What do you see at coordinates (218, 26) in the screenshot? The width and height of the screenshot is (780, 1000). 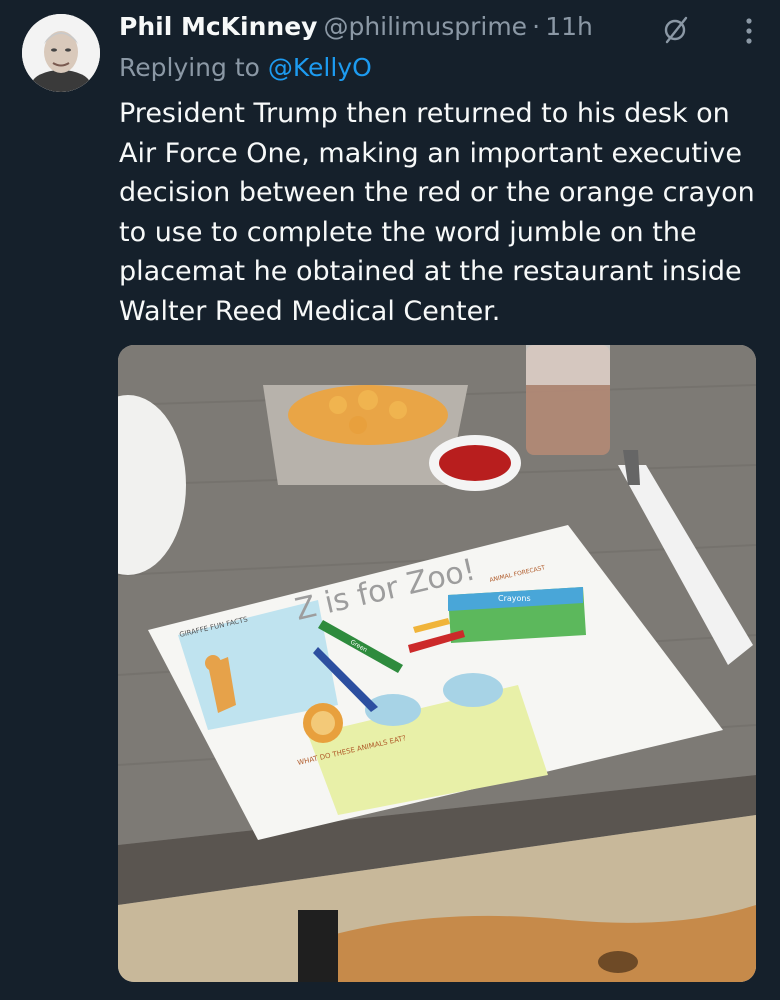 I see `author-name: Phil McKinney` at bounding box center [218, 26].